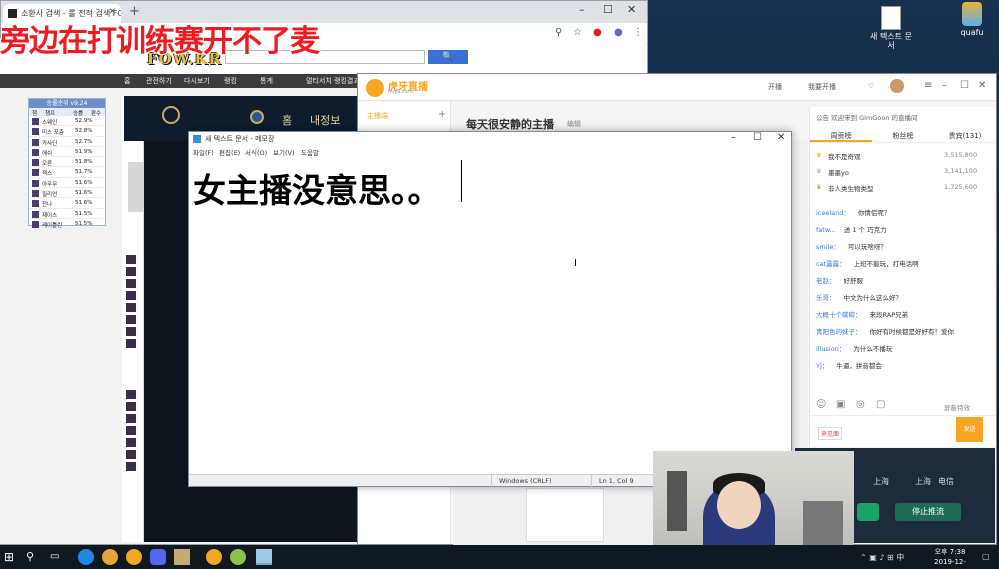 Image resolution: width=999 pixels, height=569 pixels. I want to click on menu-icon: ≡, so click(928, 85).